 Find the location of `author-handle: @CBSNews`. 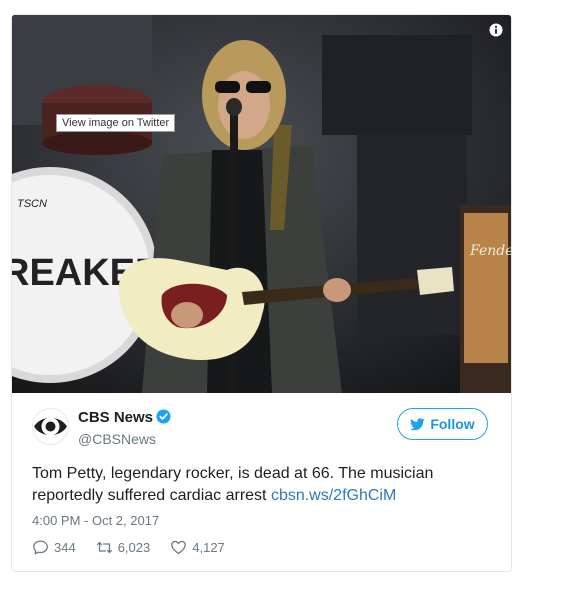

author-handle: @CBSNews is located at coordinates (117, 439).